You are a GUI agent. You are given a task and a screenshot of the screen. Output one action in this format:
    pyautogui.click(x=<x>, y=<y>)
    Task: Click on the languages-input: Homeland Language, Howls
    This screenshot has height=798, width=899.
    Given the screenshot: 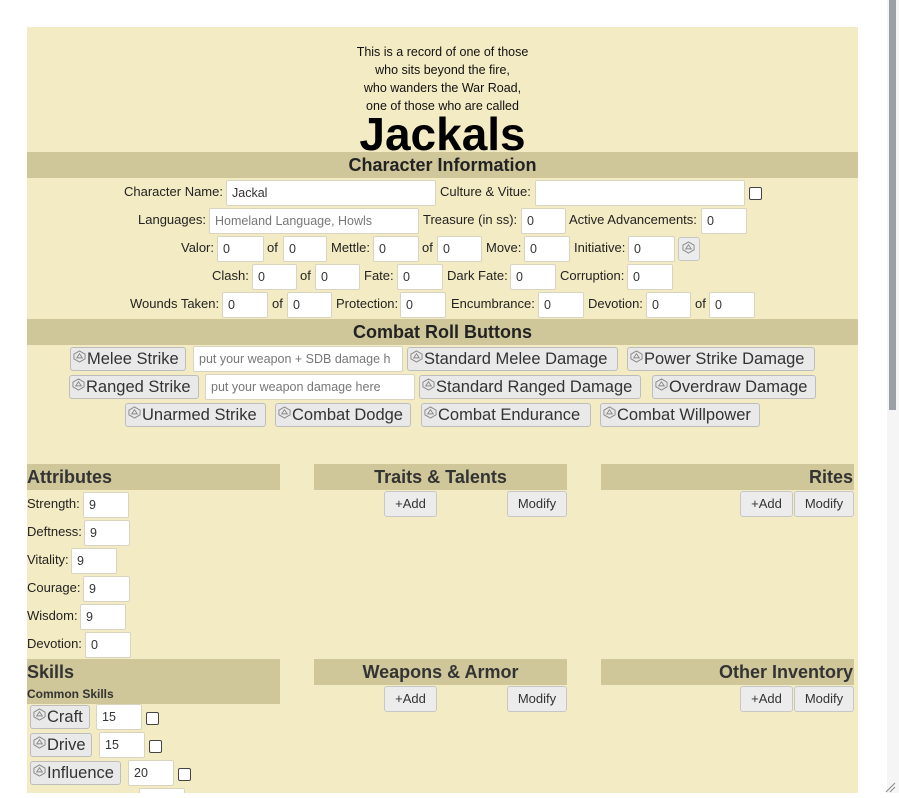 What is the action you would take?
    pyautogui.click(x=314, y=221)
    